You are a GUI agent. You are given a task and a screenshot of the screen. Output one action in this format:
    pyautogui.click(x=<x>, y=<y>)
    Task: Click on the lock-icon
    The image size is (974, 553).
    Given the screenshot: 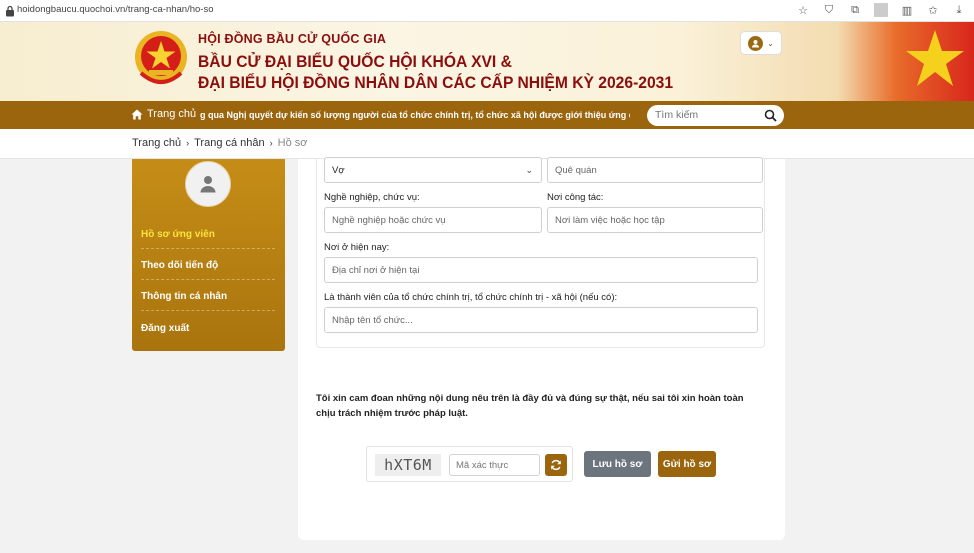 What is the action you would take?
    pyautogui.click(x=10, y=11)
    